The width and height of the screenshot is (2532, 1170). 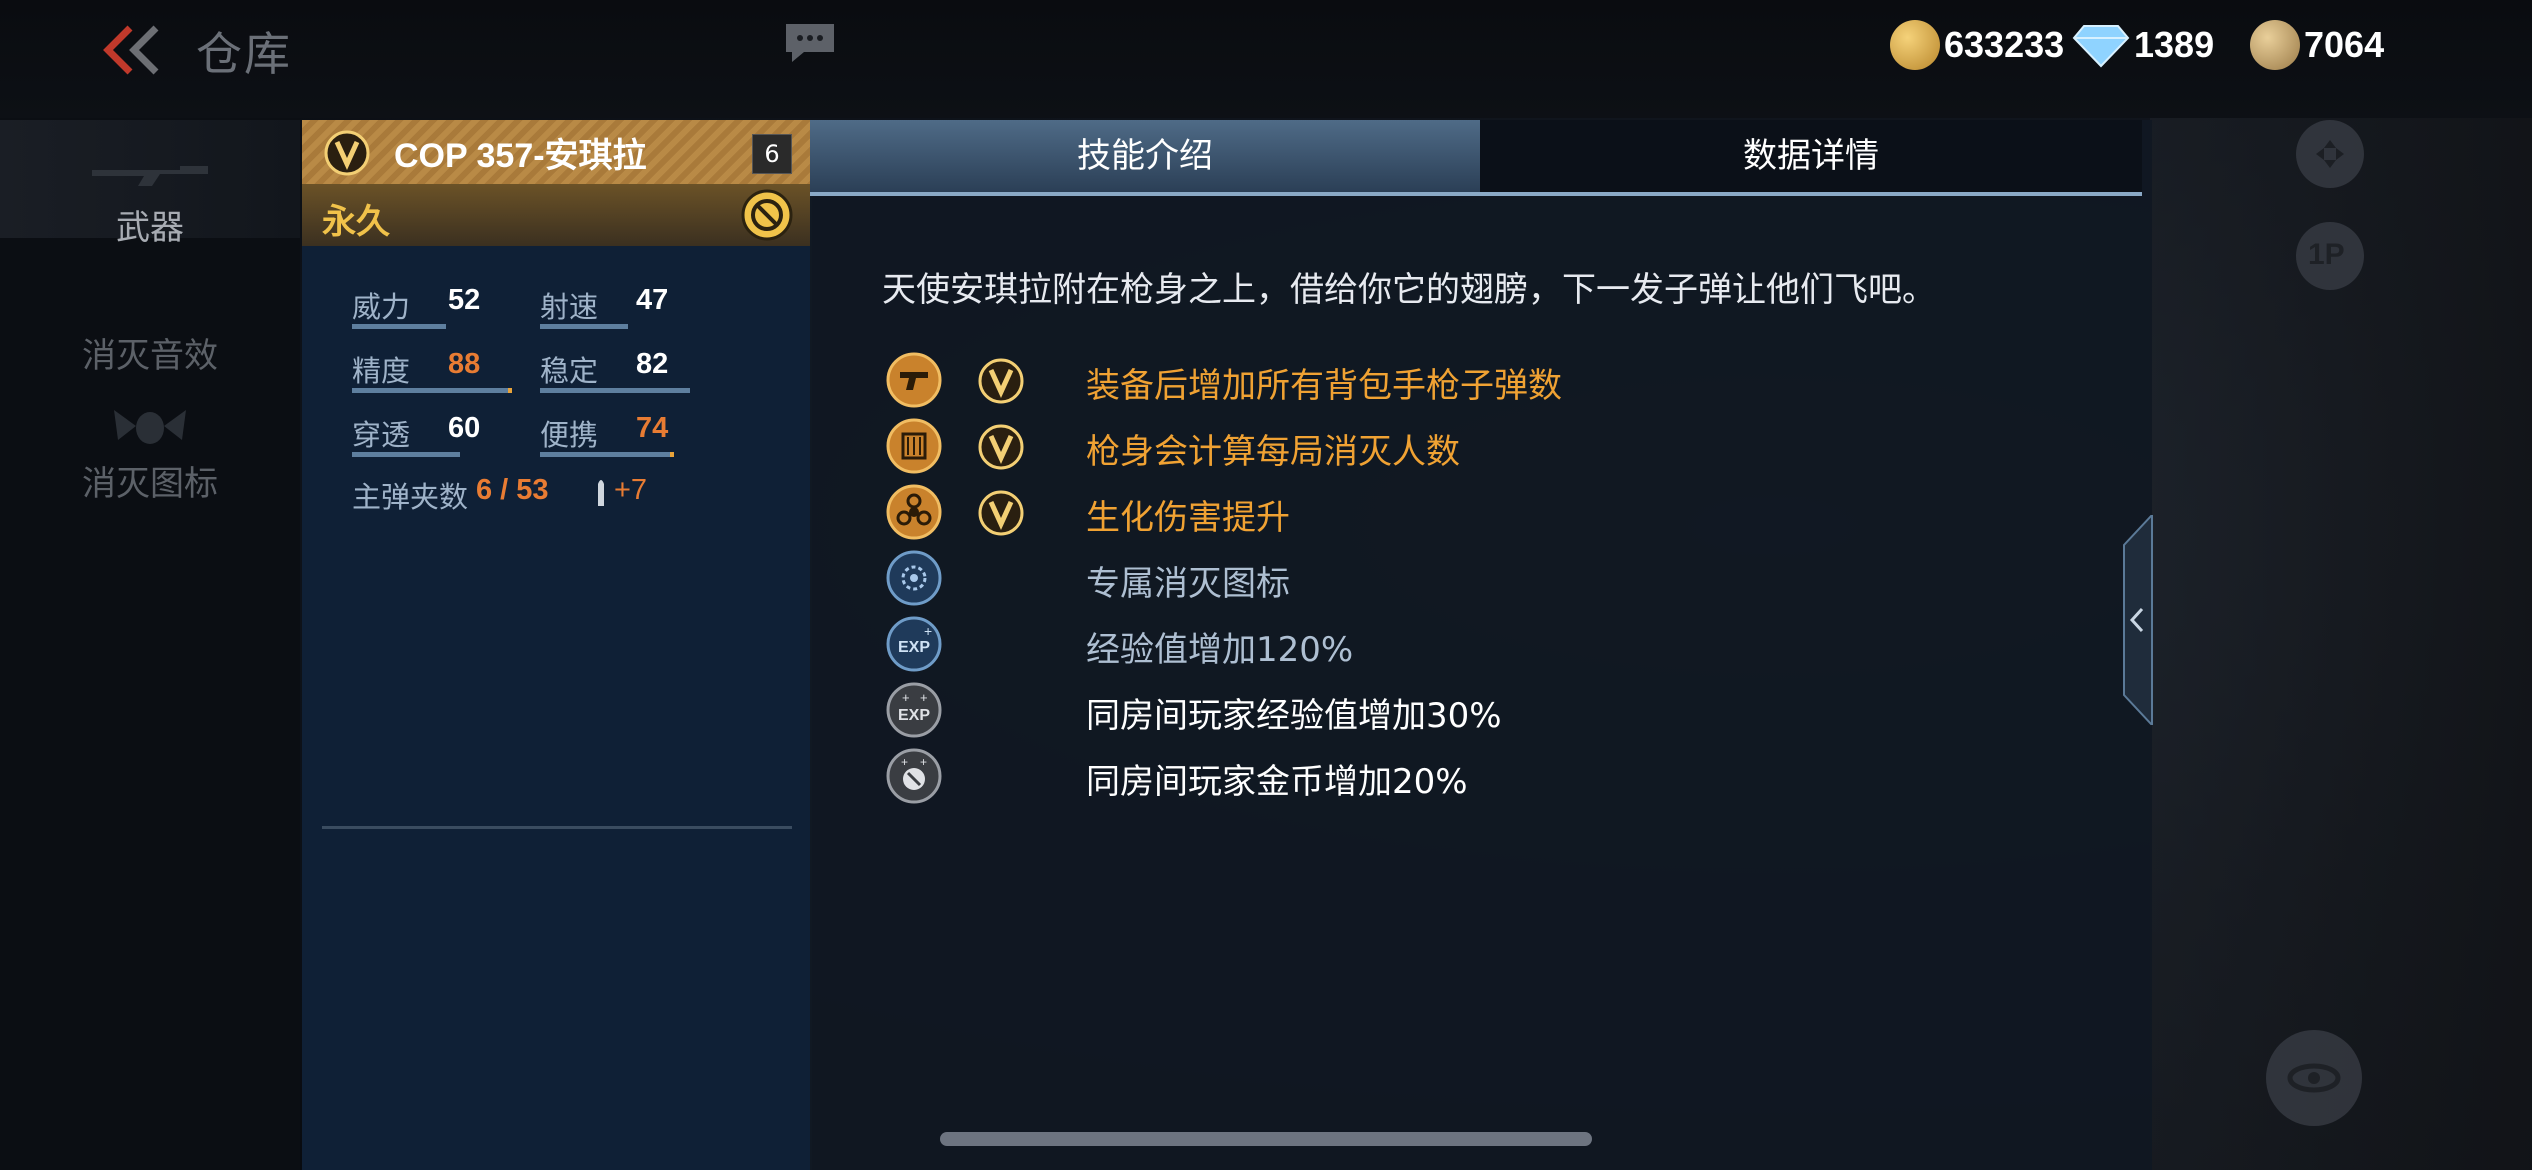 I want to click on skill-row: 装备后增加所有背包手枪子弹数, so click(x=1486, y=382).